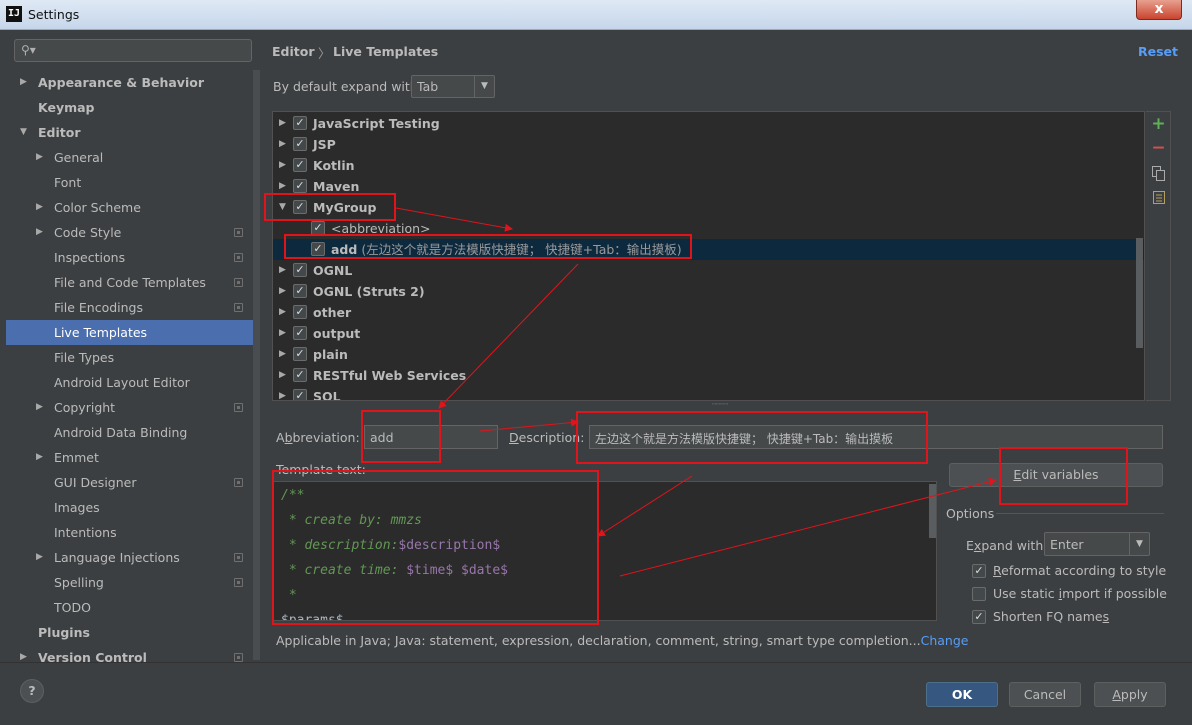 The height and width of the screenshot is (725, 1192). What do you see at coordinates (1158, 51) in the screenshot?
I see `reset-link: Reset` at bounding box center [1158, 51].